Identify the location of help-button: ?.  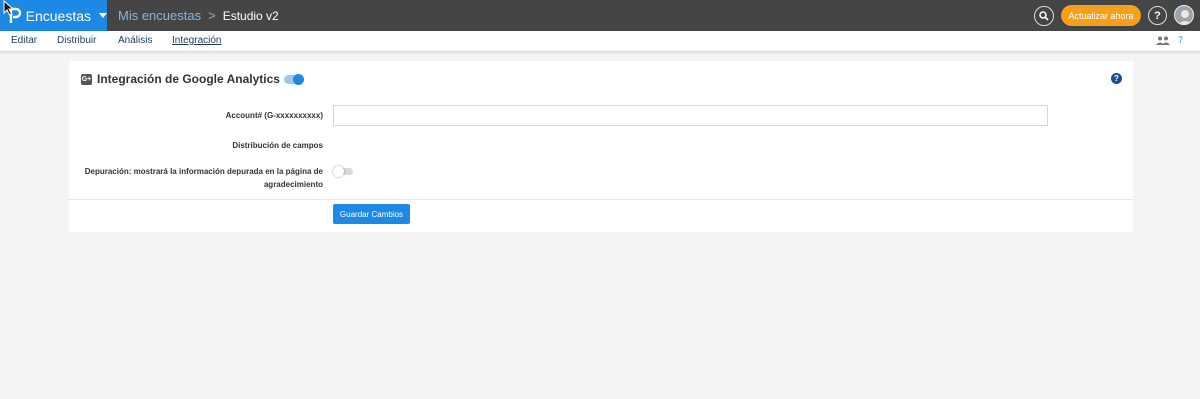
(1157, 15).